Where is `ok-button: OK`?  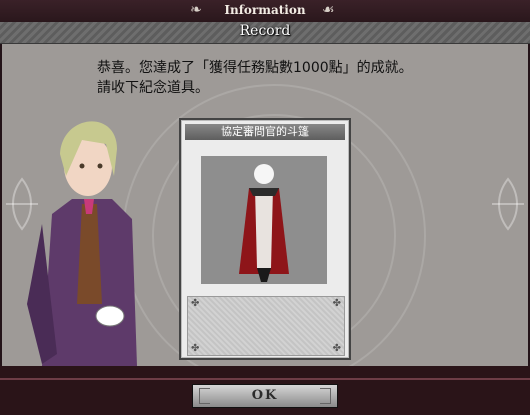
ok-button: OK is located at coordinates (265, 396).